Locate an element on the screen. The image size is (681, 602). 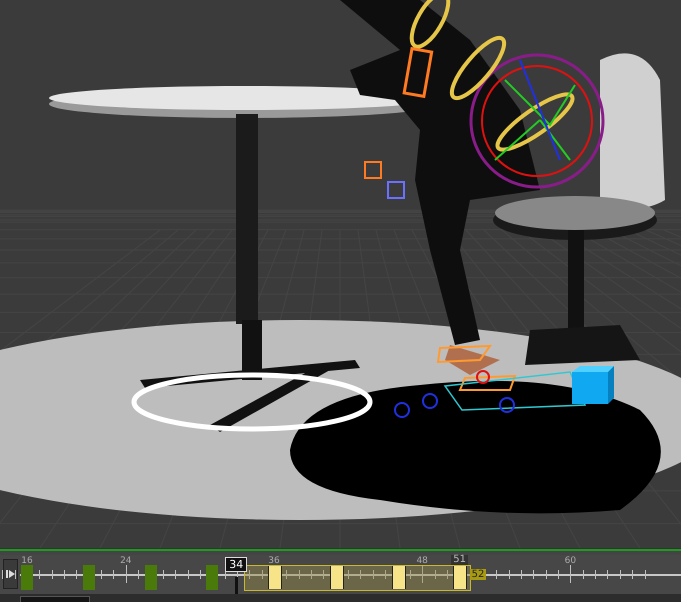
play-icon is located at coordinates (11, 574).